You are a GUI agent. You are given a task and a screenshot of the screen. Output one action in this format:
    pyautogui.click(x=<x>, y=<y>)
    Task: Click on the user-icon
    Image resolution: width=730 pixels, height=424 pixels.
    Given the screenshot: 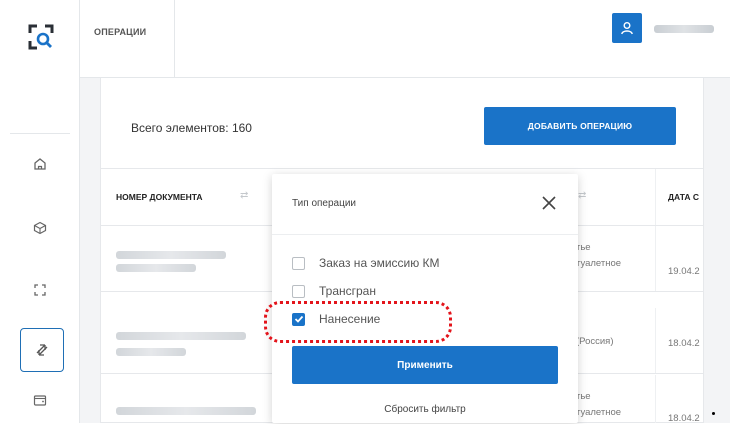 What is the action you would take?
    pyautogui.click(x=627, y=28)
    